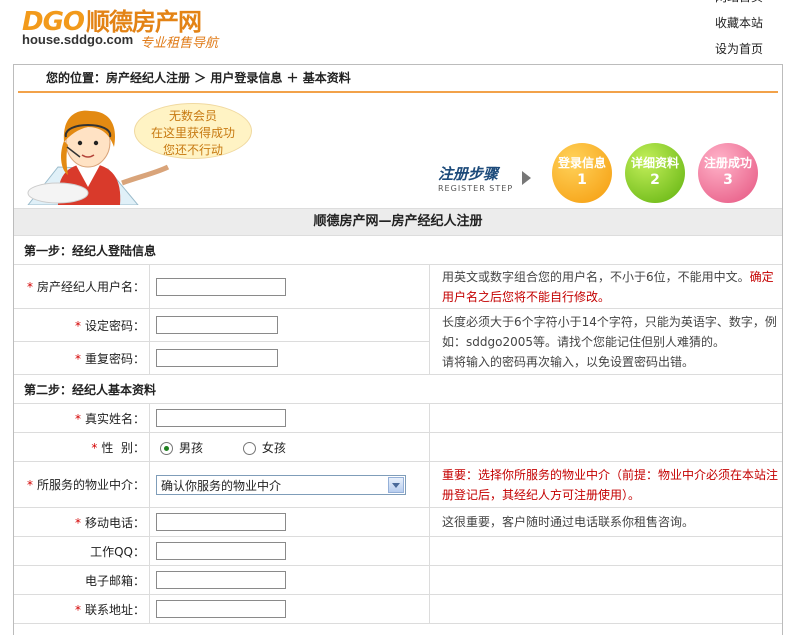  I want to click on gender-label: * 性 别：, so click(82, 447).